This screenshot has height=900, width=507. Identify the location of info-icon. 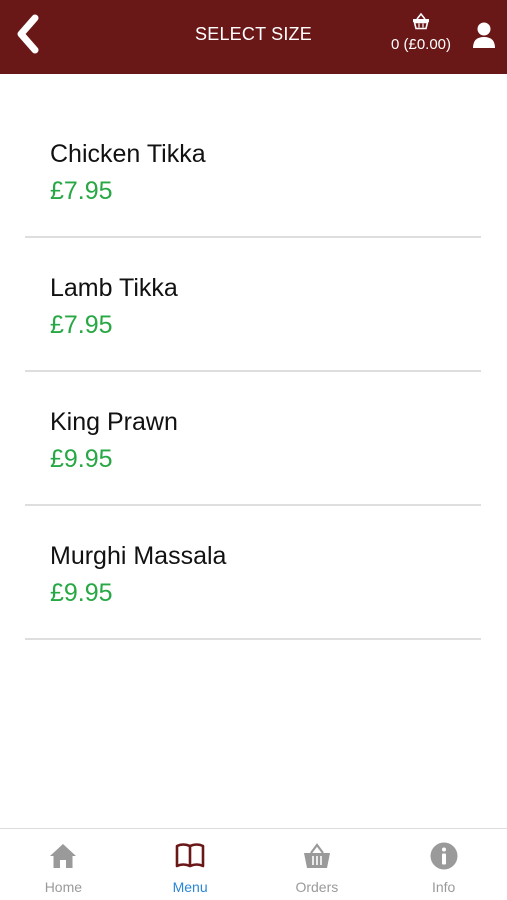
(444, 856).